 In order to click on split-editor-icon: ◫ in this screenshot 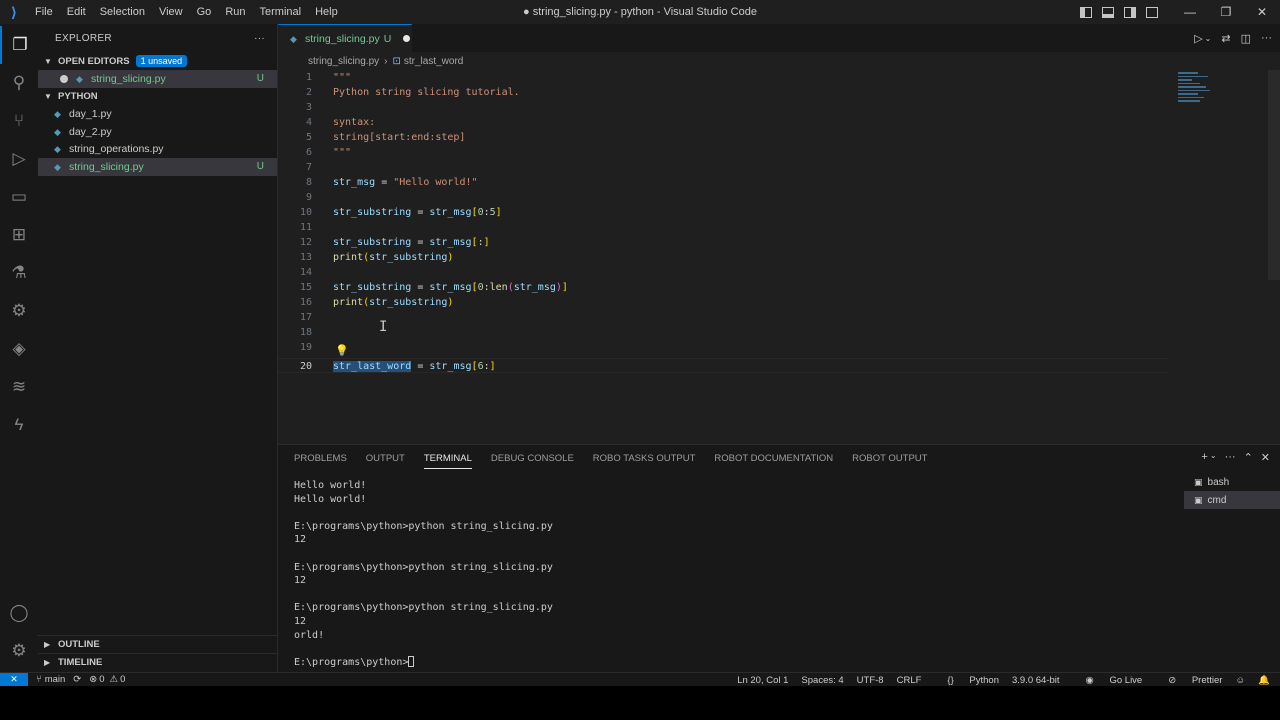, I will do `click(1246, 38)`.